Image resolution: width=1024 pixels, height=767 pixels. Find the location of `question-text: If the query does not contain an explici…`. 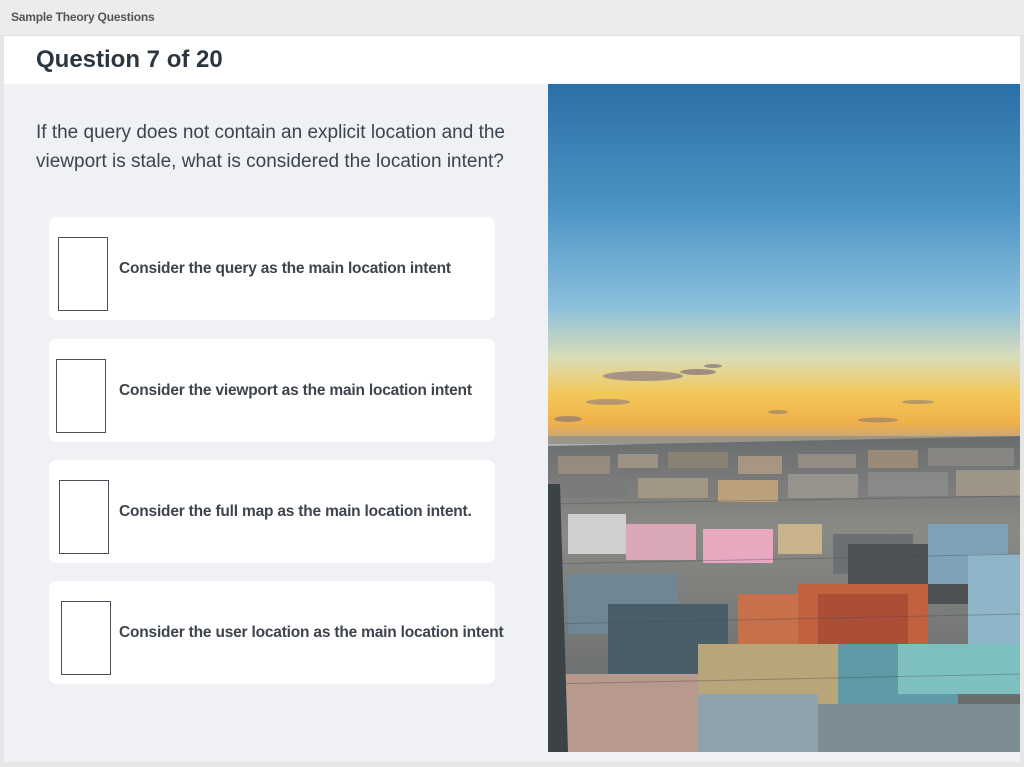

question-text: If the query does not contain an explici… is located at coordinates (270, 147).